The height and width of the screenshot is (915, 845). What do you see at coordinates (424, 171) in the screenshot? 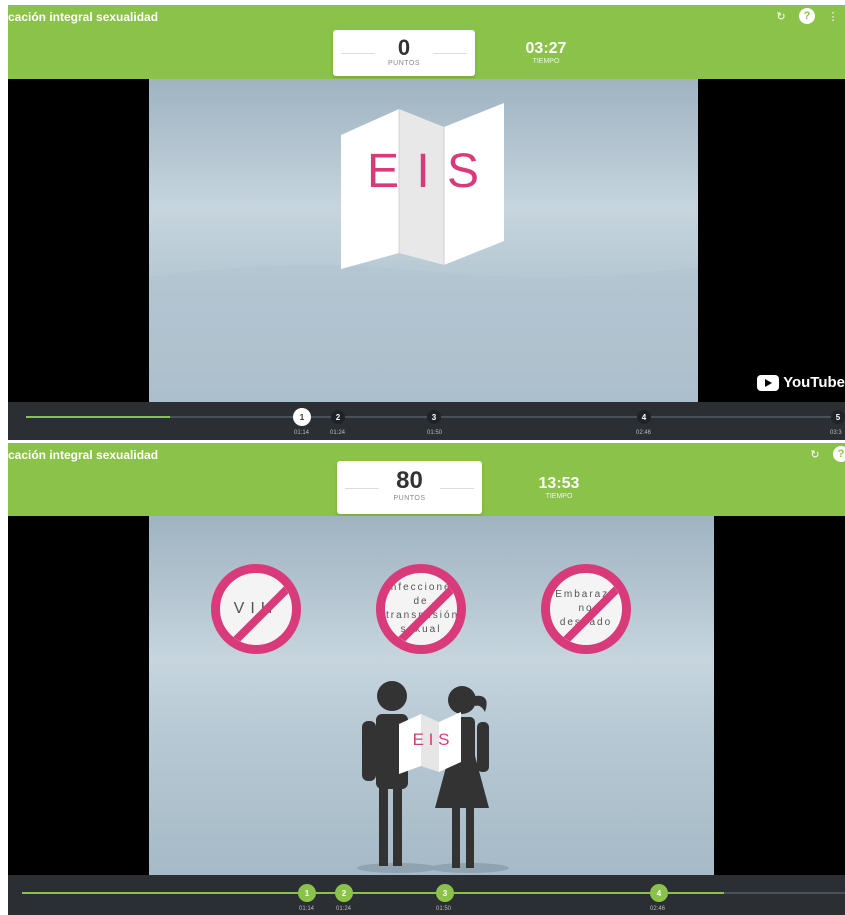
I see `eis-sign-text: E I S` at bounding box center [424, 171].